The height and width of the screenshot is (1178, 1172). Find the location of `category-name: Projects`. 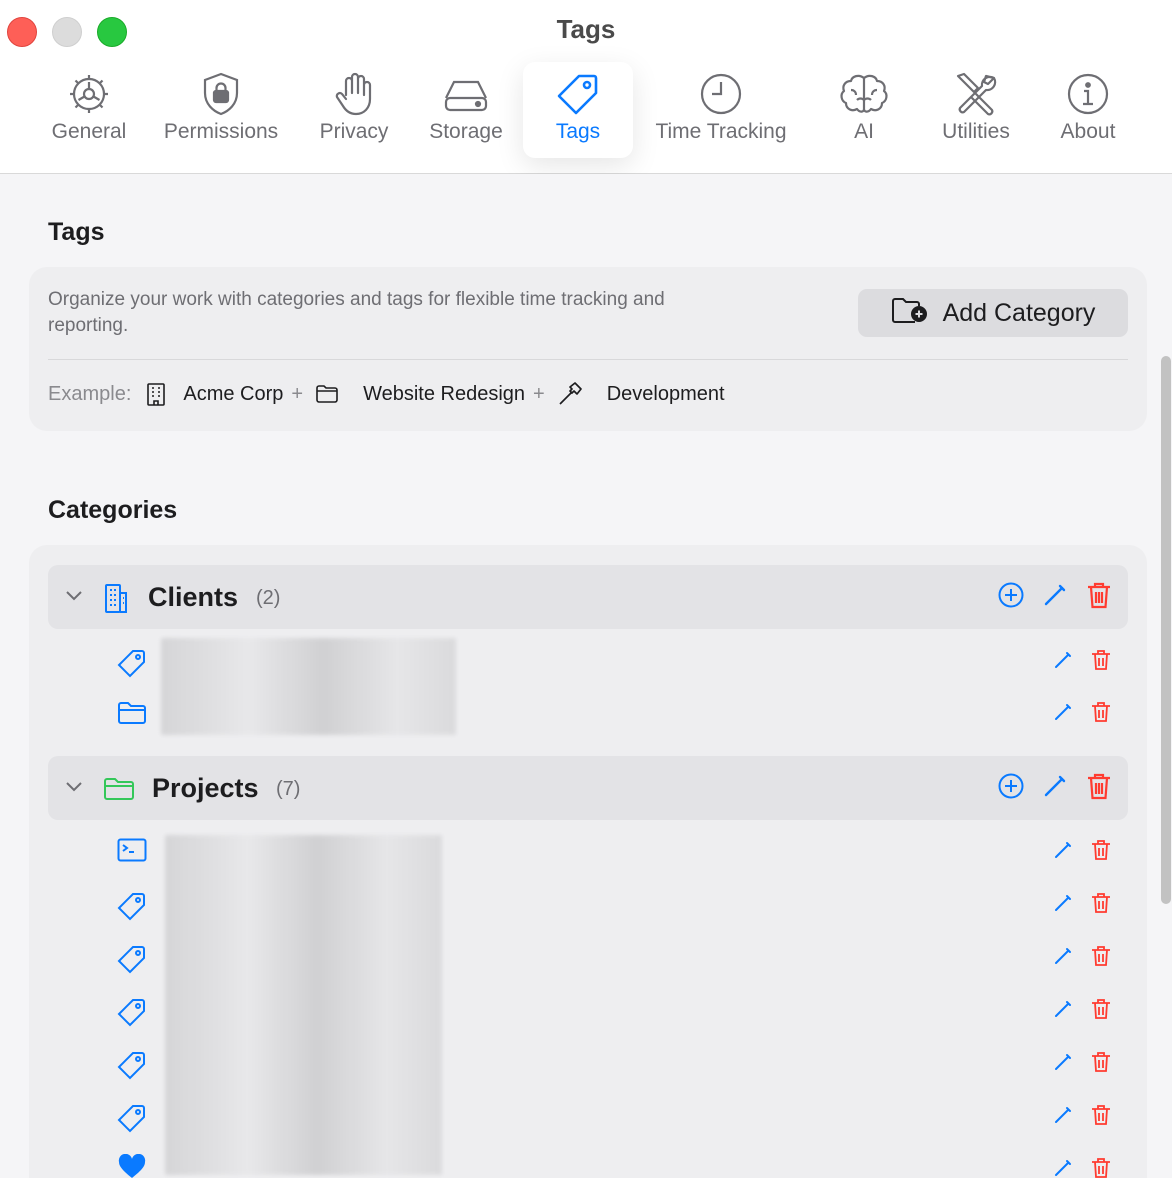

category-name: Projects is located at coordinates (205, 788).